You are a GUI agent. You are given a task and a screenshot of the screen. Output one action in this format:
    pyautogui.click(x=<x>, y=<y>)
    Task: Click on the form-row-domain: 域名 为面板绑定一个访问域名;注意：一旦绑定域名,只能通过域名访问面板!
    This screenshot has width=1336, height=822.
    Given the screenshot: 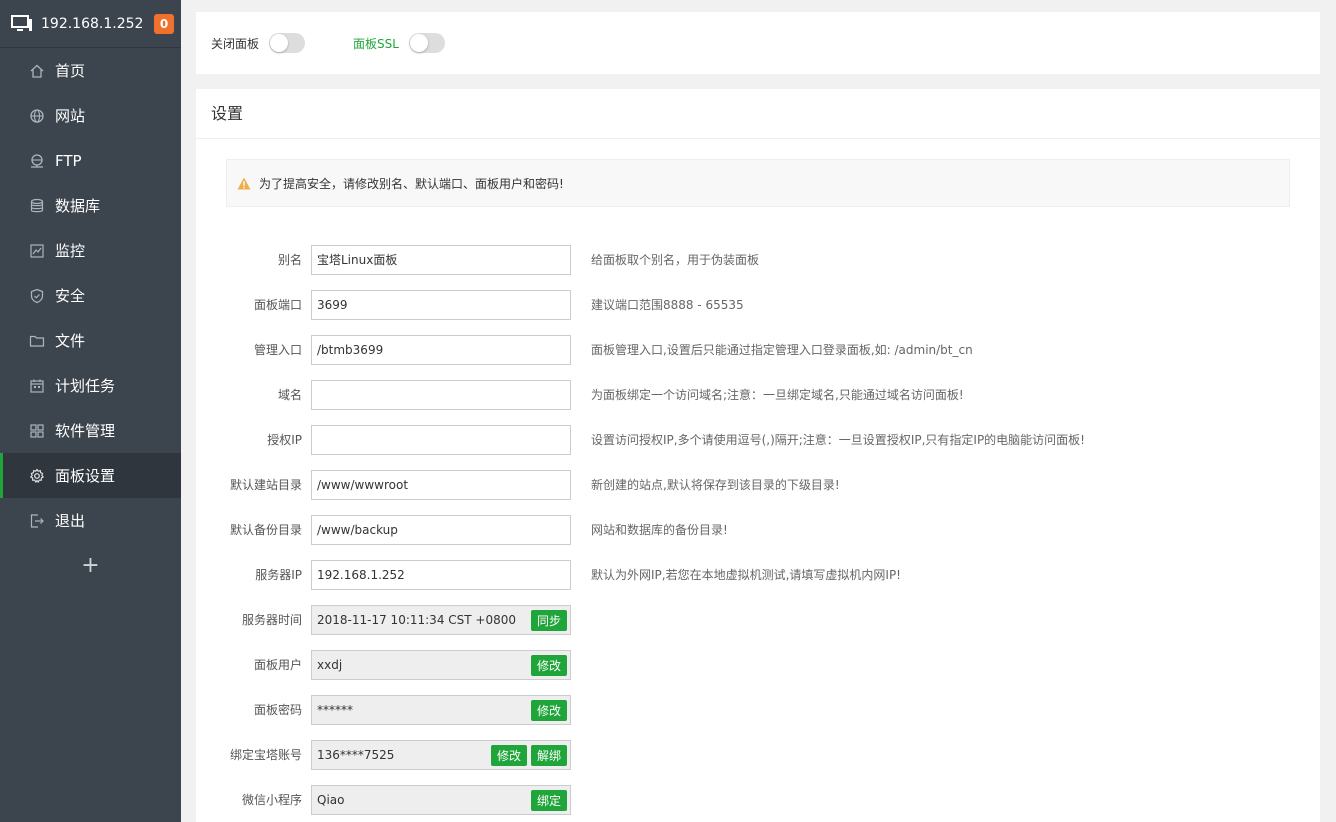 What is the action you would take?
    pyautogui.click(x=655, y=394)
    